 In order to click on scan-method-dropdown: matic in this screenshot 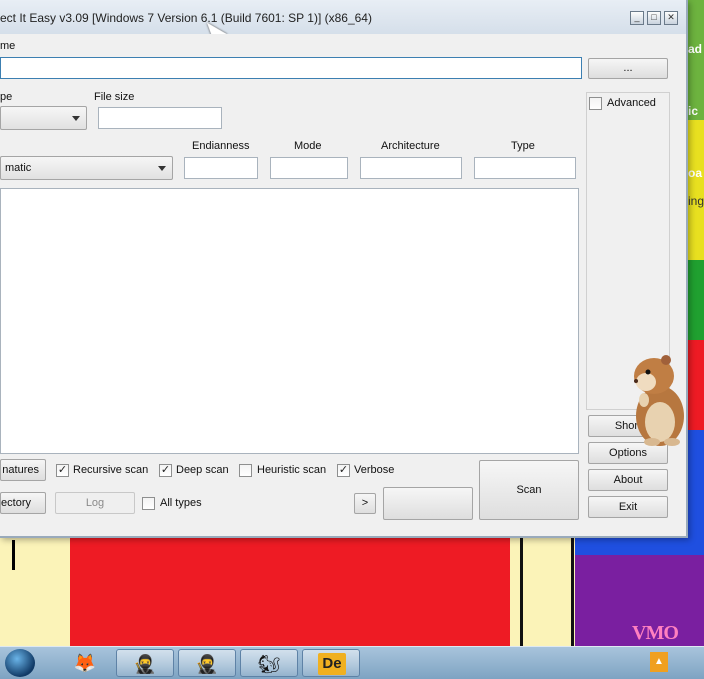, I will do `click(86, 168)`.